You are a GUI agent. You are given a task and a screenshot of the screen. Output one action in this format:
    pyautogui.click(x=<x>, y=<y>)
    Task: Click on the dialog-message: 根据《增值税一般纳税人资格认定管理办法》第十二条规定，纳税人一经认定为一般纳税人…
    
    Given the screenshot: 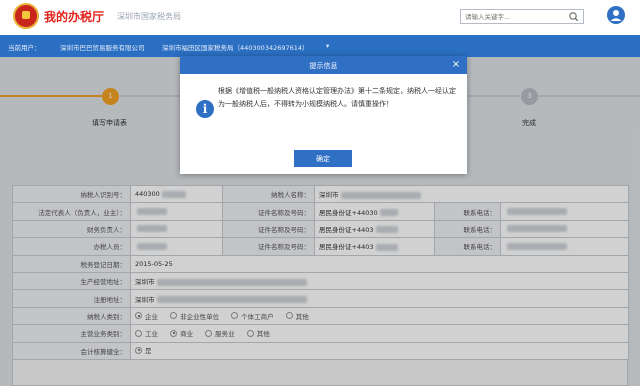 What is the action you would take?
    pyautogui.click(x=337, y=97)
    